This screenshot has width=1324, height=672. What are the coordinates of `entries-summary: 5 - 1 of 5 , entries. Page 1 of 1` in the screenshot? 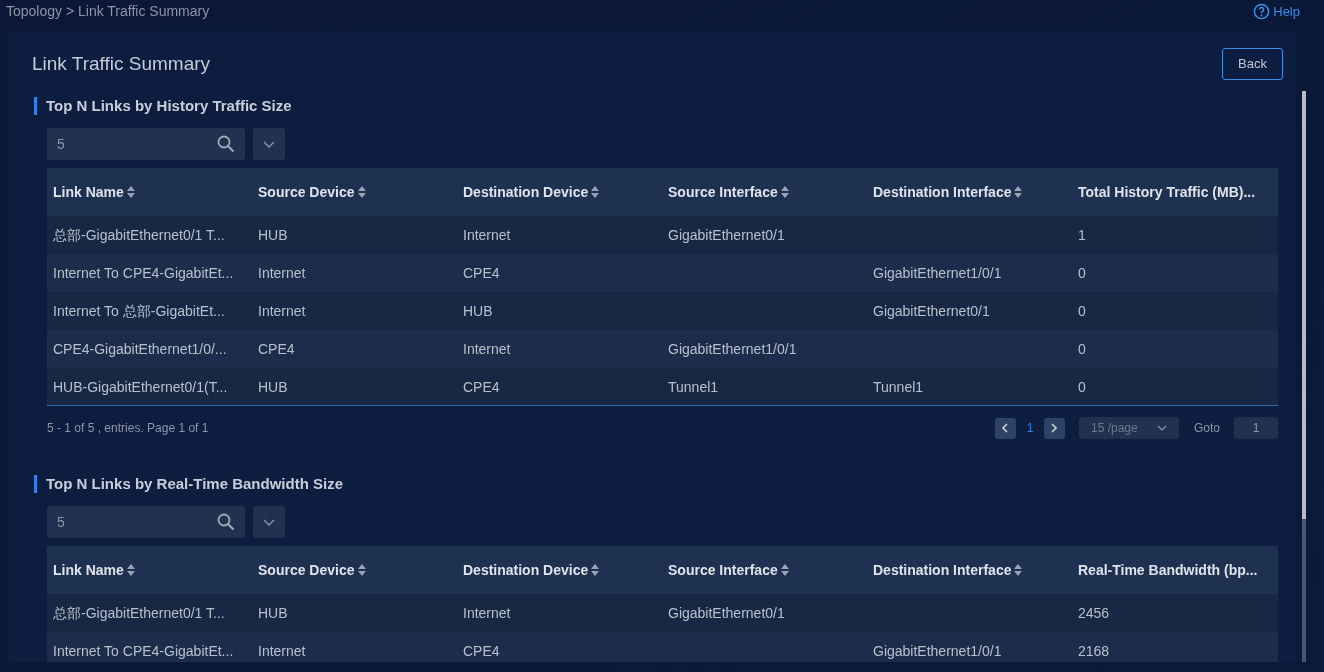 It's located at (128, 428).